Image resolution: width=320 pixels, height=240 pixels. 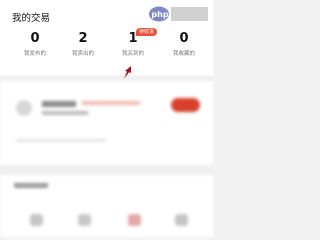 I want to click on svg-text: php, so click(x=159, y=14).